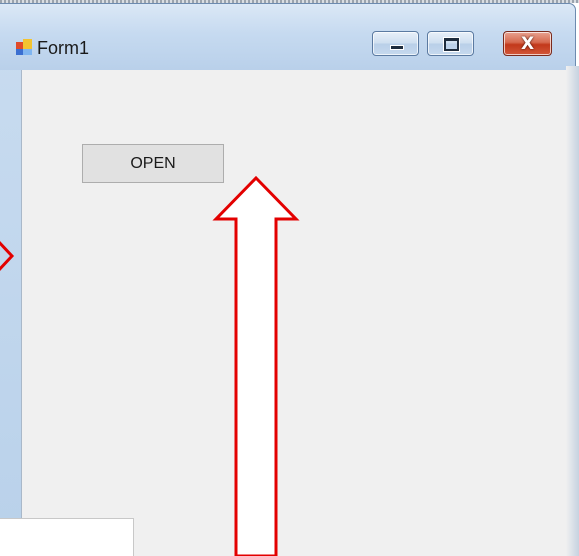 Image resolution: width=579 pixels, height=556 pixels. What do you see at coordinates (24, 47) in the screenshot?
I see `windows-form-icon` at bounding box center [24, 47].